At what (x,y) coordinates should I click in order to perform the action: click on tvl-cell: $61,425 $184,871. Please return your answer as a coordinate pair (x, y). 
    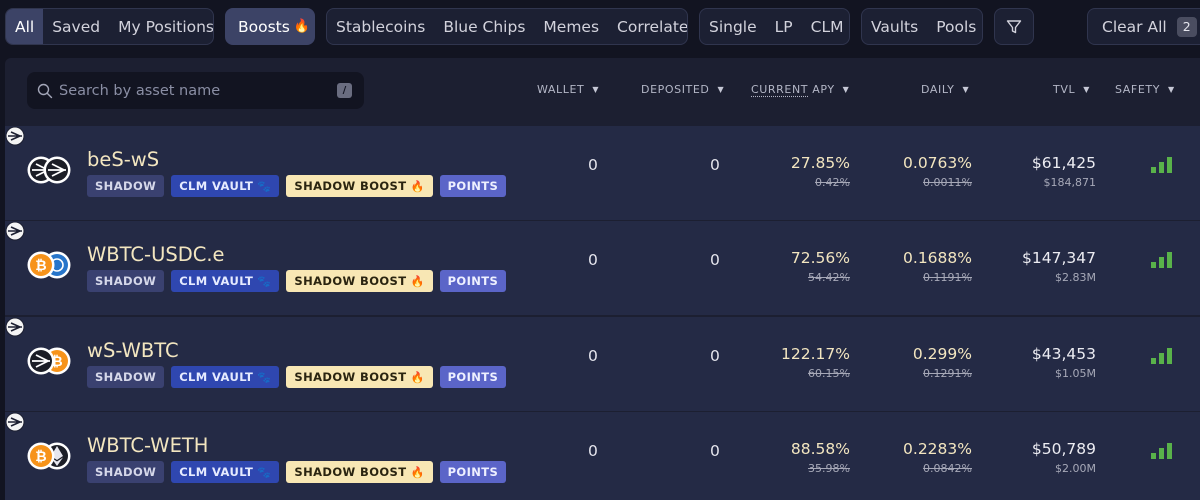
    Looking at the image, I should click on (1064, 171).